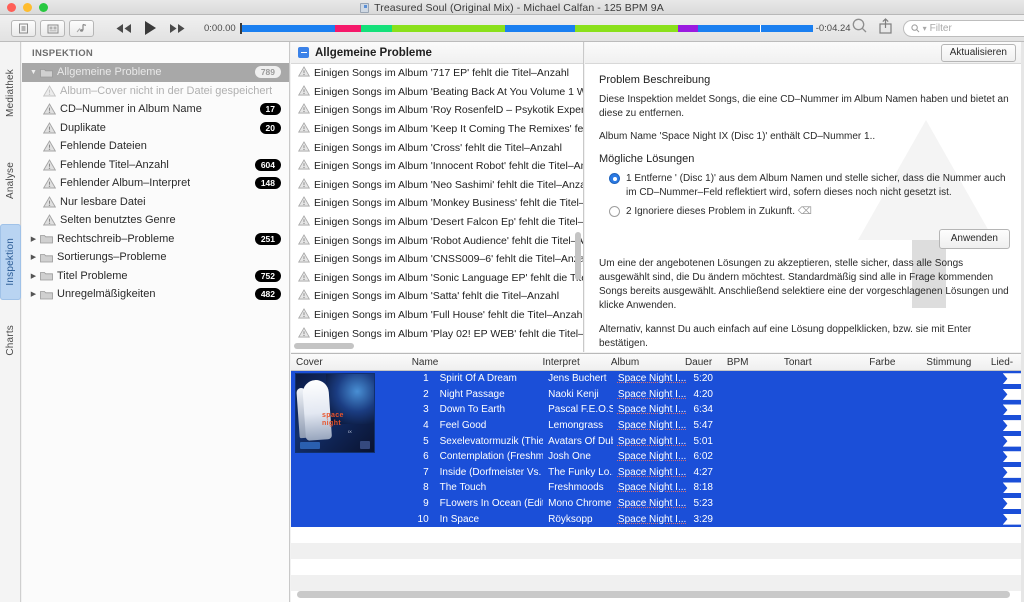 This screenshot has height=602, width=1024. What do you see at coordinates (11, 7) in the screenshot?
I see `close-button` at bounding box center [11, 7].